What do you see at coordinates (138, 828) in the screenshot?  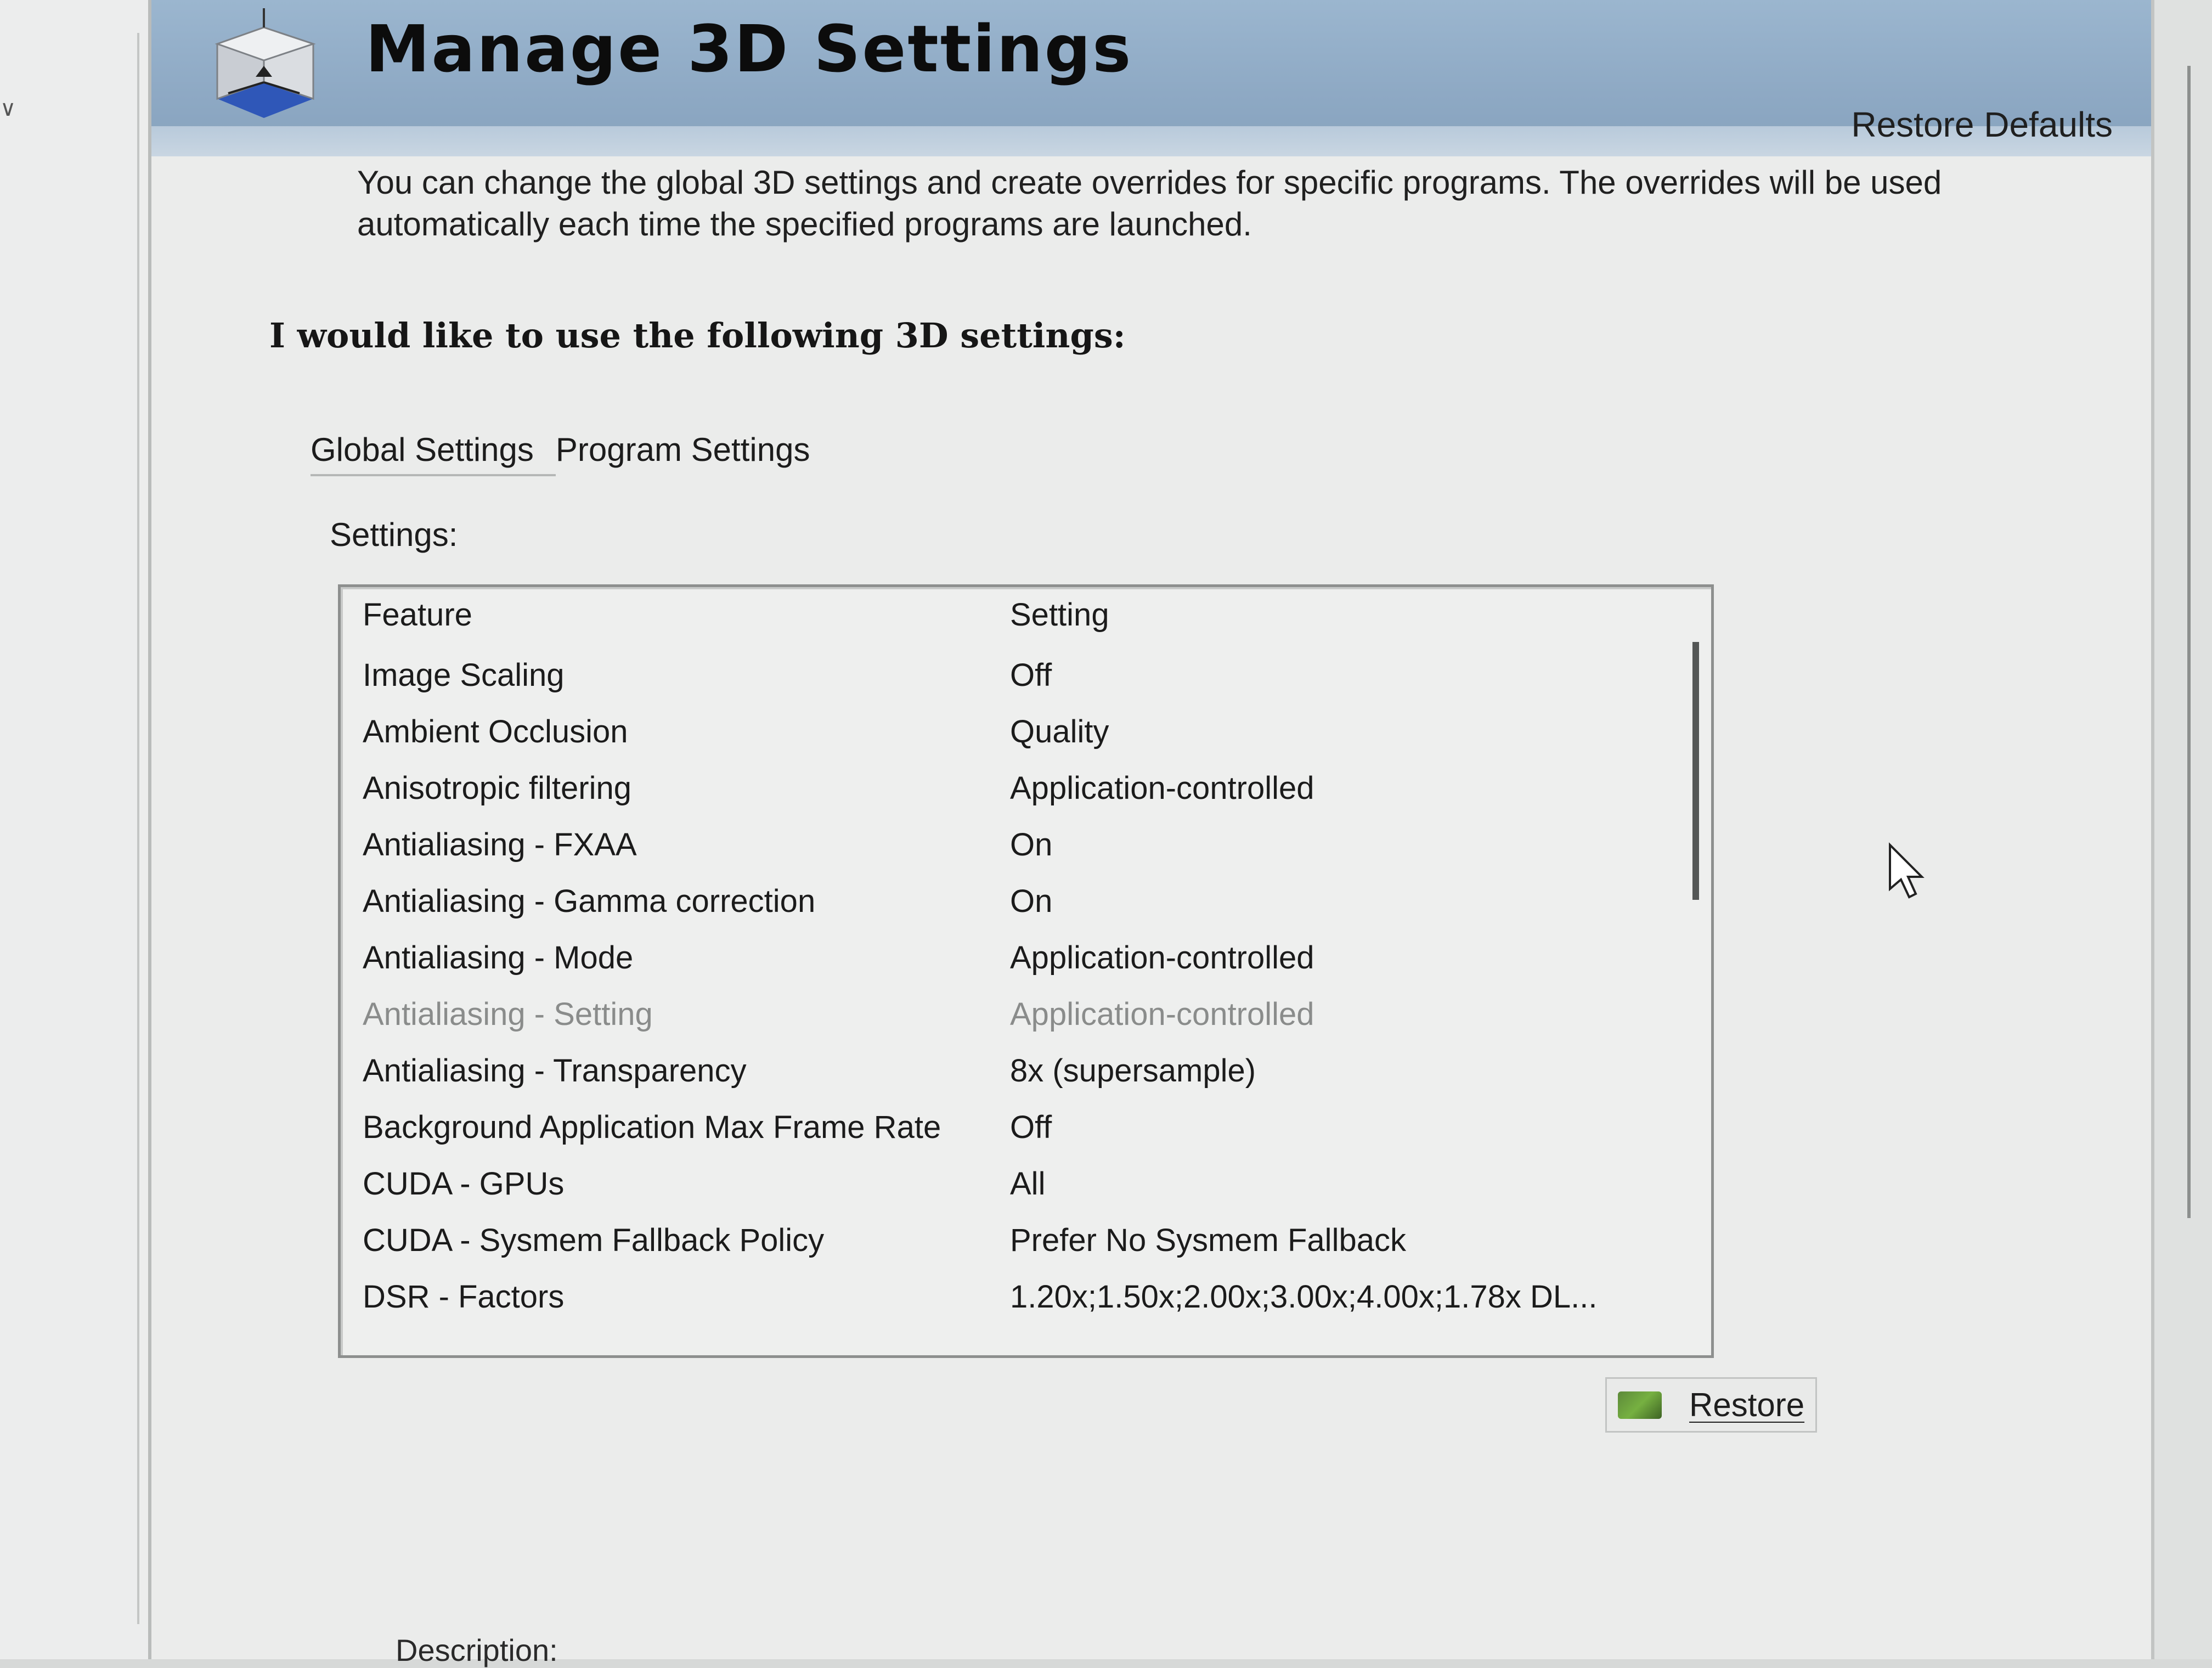 I see `pane-divider` at bounding box center [138, 828].